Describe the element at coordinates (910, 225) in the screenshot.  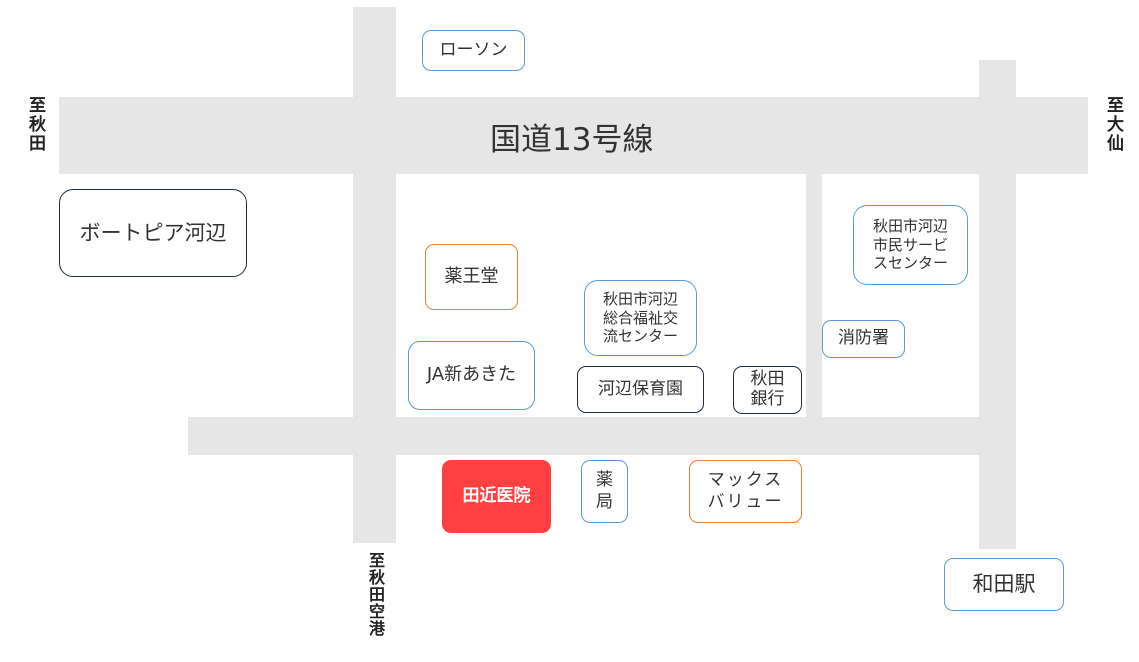
I see `service-center-line-1: 秋田市河辺` at that location.